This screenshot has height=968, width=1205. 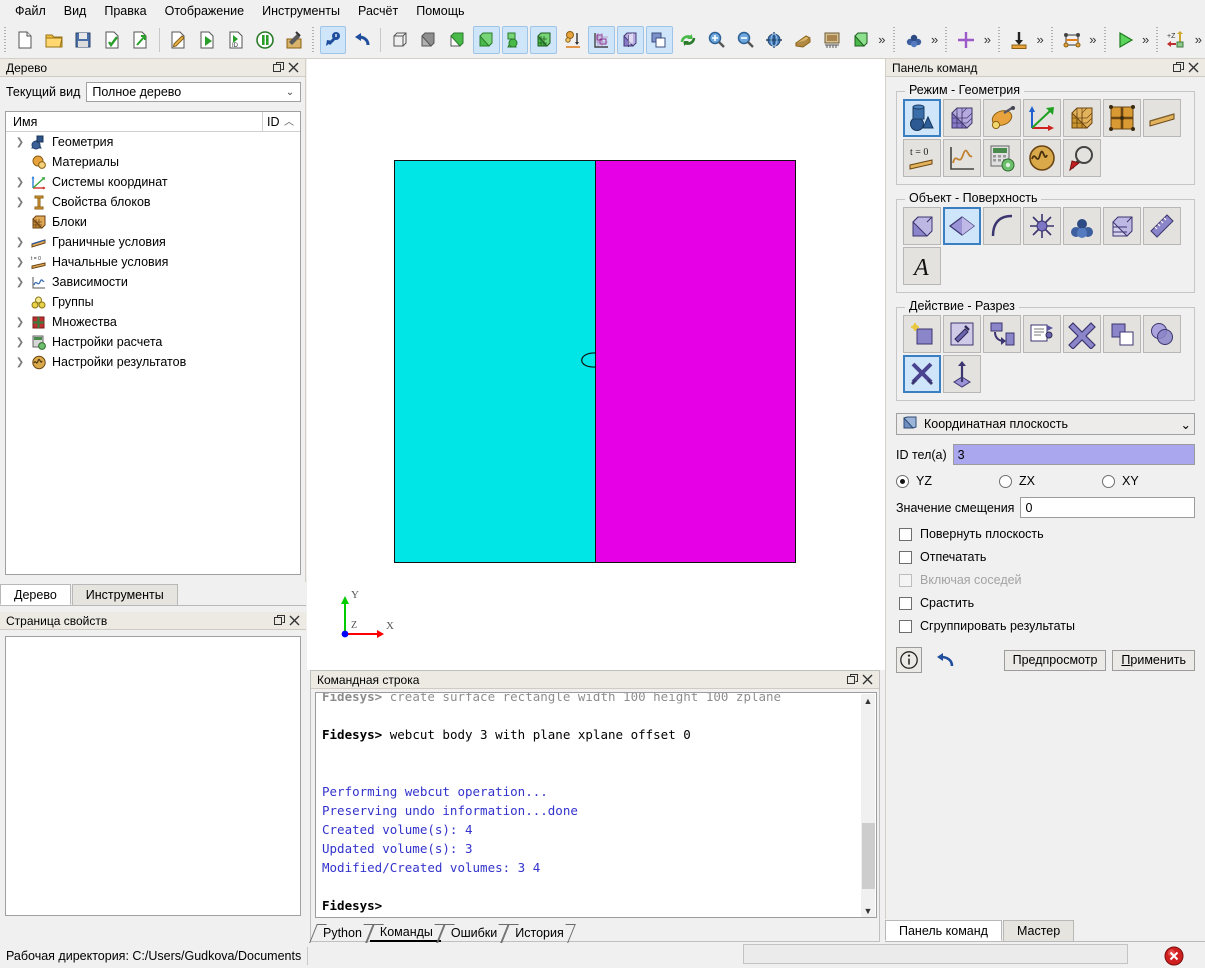 What do you see at coordinates (538, 933) in the screenshot?
I see `tab-history: История` at bounding box center [538, 933].